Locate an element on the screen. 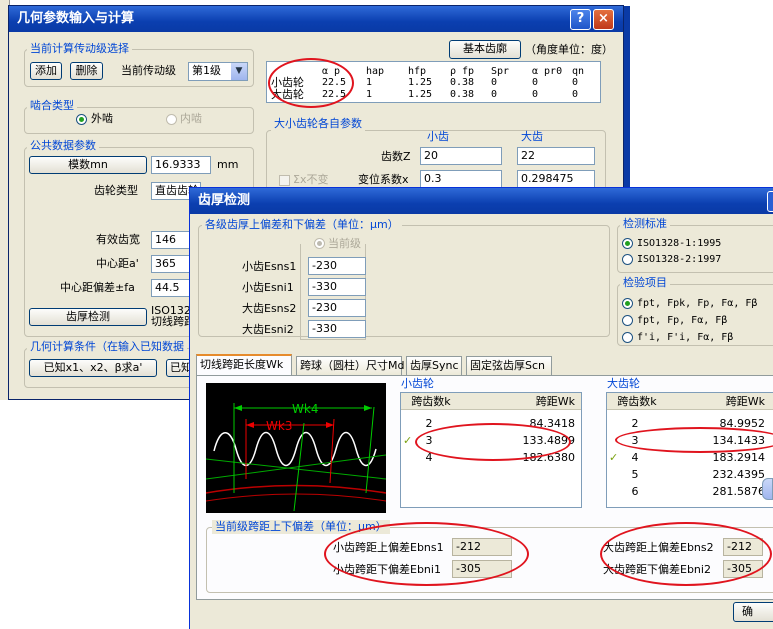 Image resolution: width=773 pixels, height=629 pixels. basic-rack-button: 基本齿廓 is located at coordinates (485, 49).